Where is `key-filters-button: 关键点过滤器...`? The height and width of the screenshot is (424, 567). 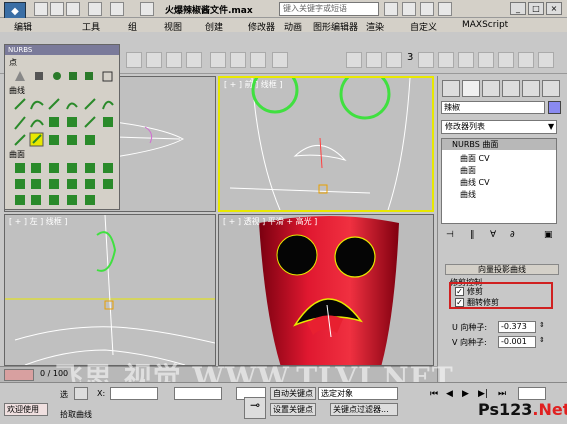 key-filters-button: 关键点过滤器... is located at coordinates (364, 409).